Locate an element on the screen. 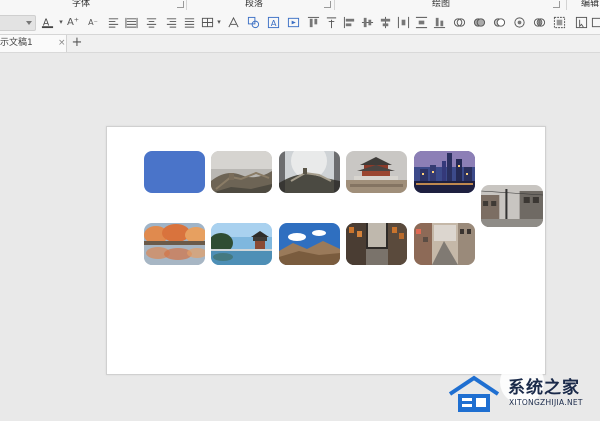 The image size is (600, 421). font-dialog-launcher-icon is located at coordinates (180, 4).